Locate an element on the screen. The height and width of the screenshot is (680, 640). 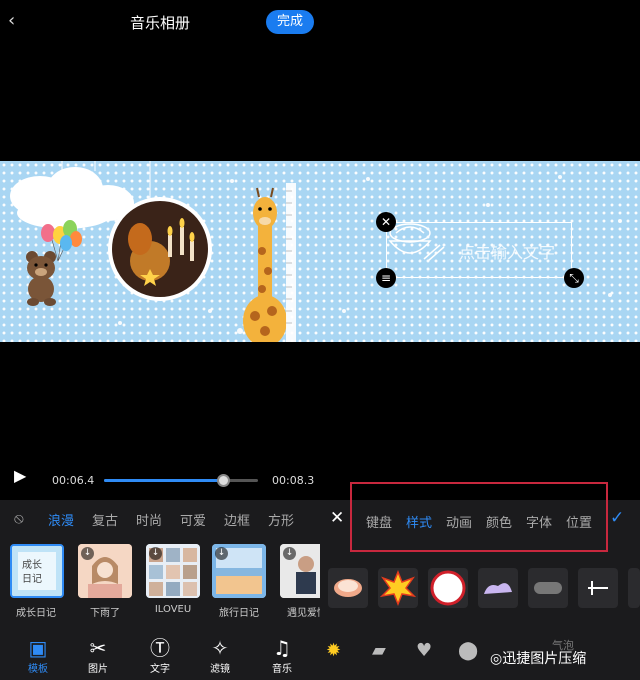
play-button: ▶ is located at coordinates (20, 475).